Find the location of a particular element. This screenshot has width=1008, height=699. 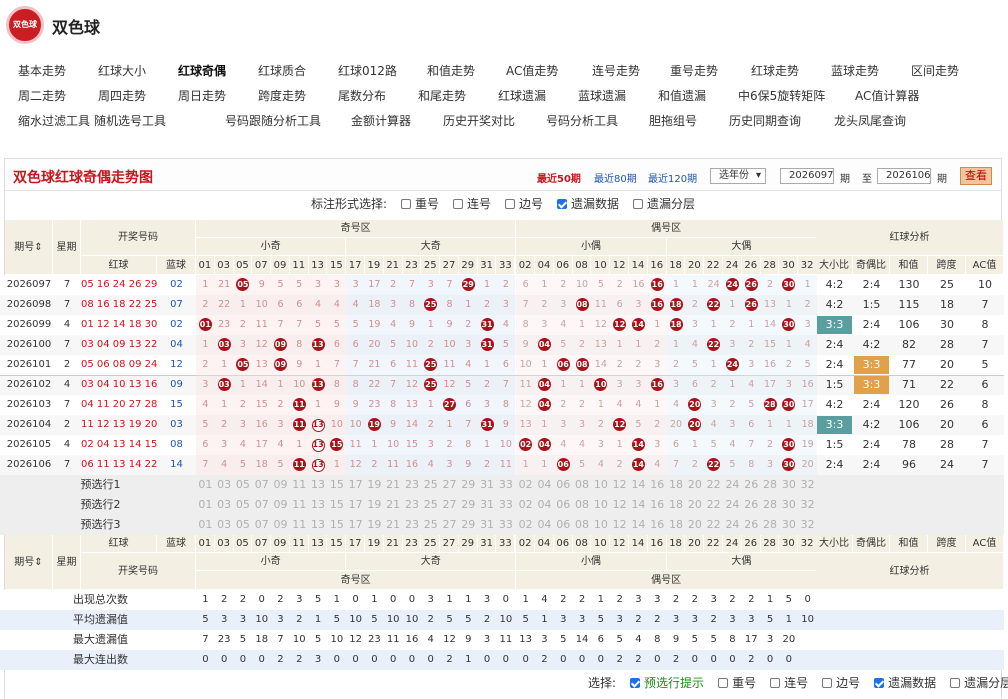

nav-link: 蓝球走势 is located at coordinates (855, 70).